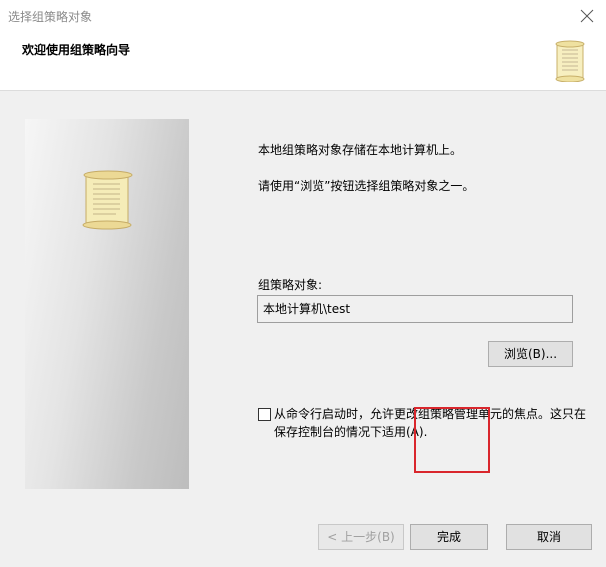  What do you see at coordinates (303, 61) in the screenshot?
I see `wizard-header: 欢迎使用组策略向导` at bounding box center [303, 61].